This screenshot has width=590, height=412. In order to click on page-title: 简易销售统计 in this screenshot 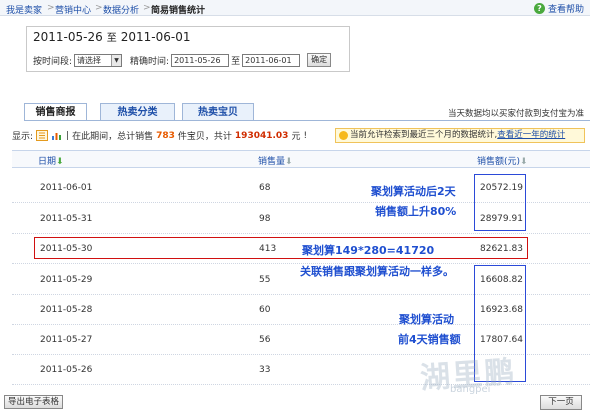, I will do `click(178, 11)`.